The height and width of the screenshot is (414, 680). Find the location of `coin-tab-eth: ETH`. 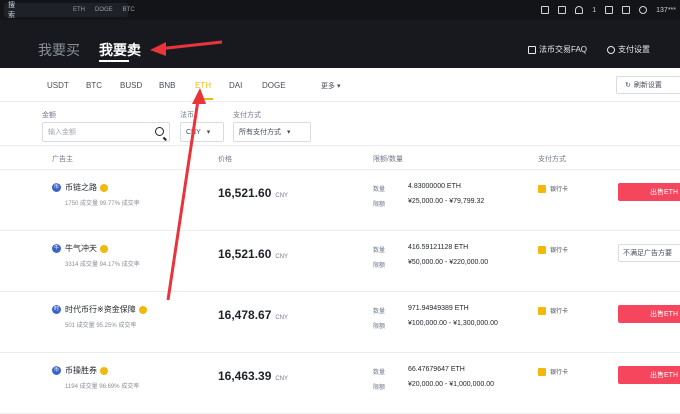

coin-tab-eth: ETH is located at coordinates (203, 85).